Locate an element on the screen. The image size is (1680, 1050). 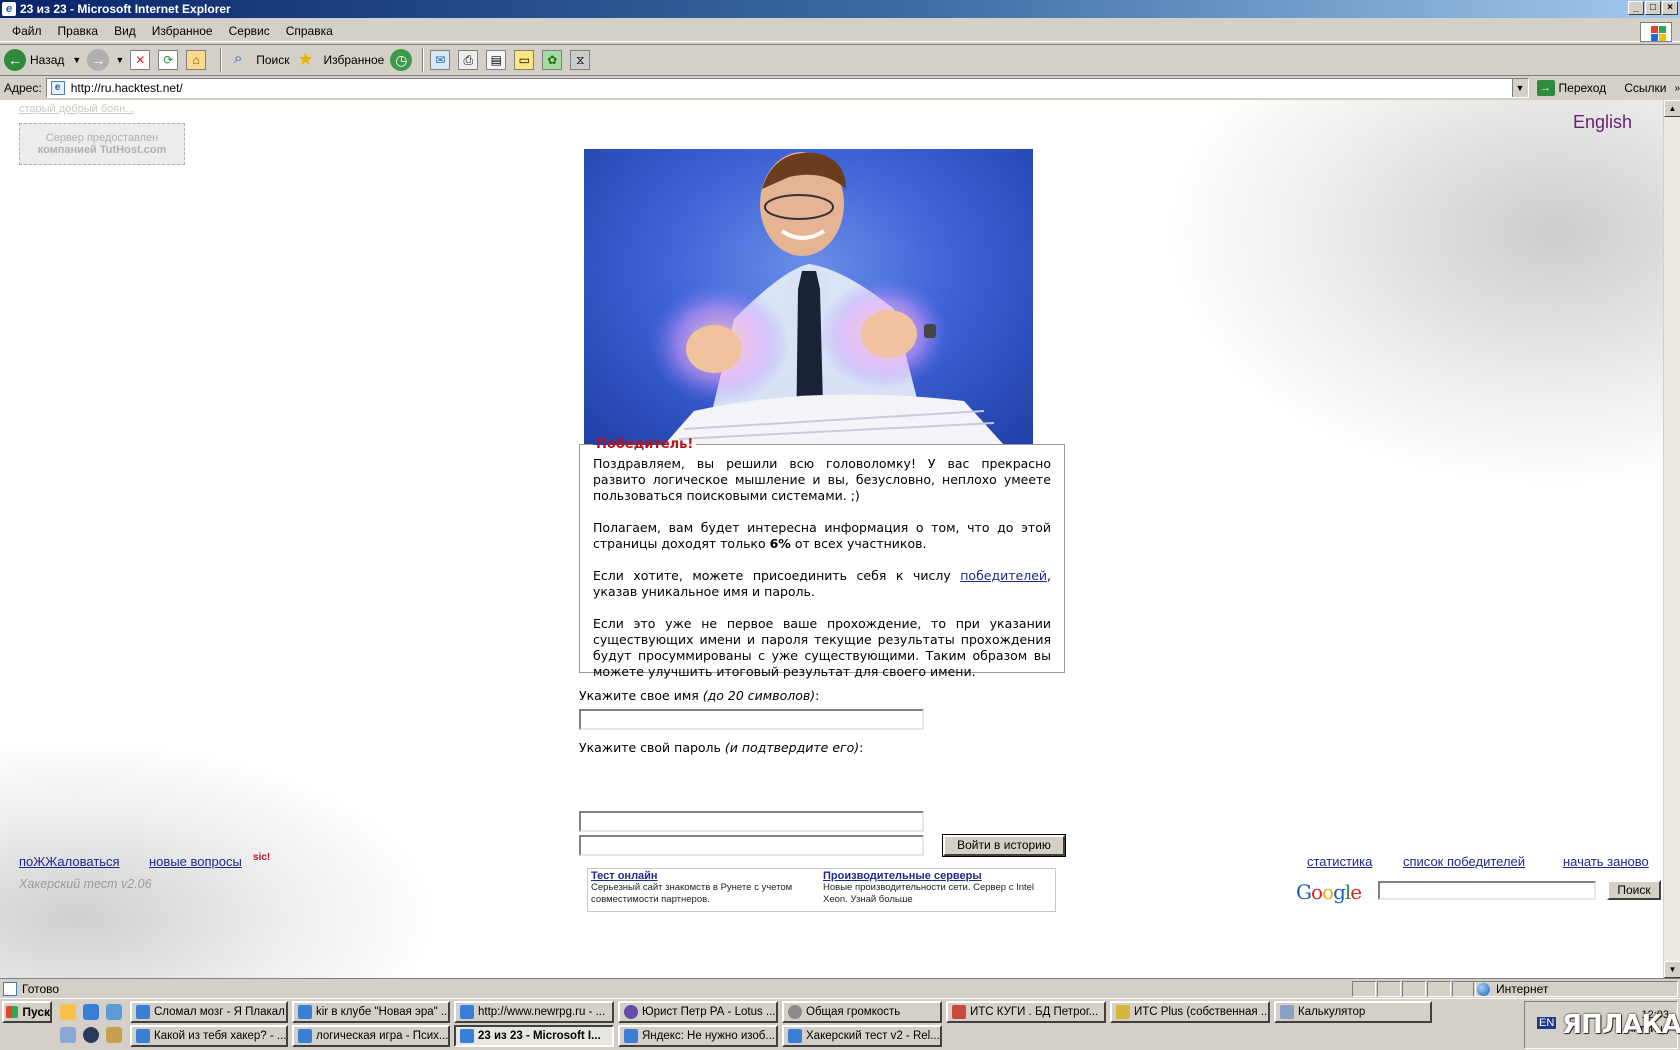
minimize-button: _ is located at coordinates (1636, 8).